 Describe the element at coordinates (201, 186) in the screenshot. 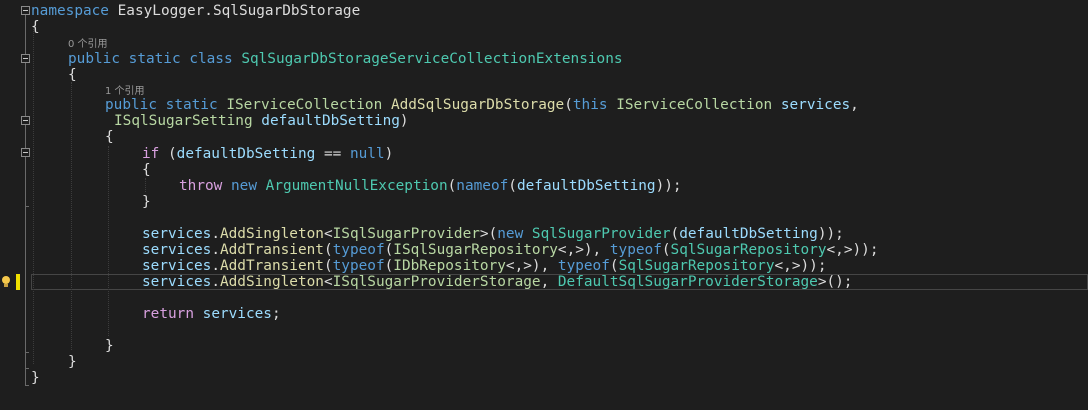

I see `control-keyword: throw` at that location.